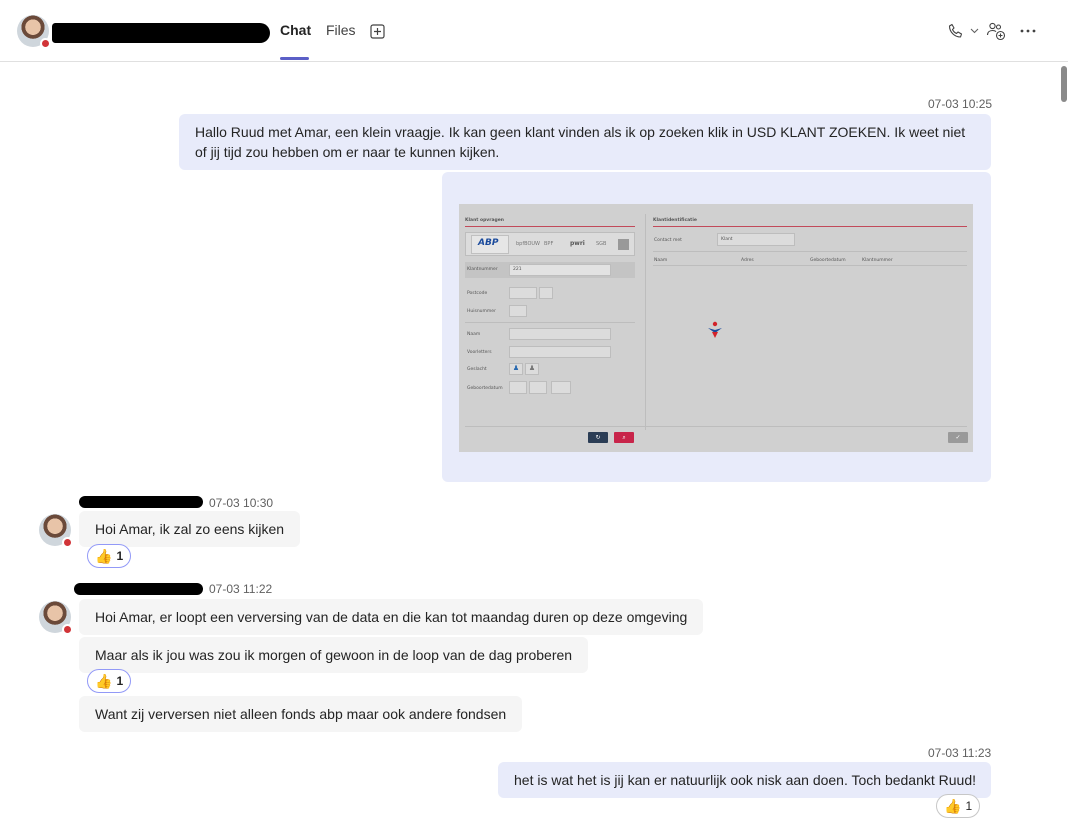  Describe the element at coordinates (482, 269) in the screenshot. I see `screenshot-label: Klantnummer` at that location.